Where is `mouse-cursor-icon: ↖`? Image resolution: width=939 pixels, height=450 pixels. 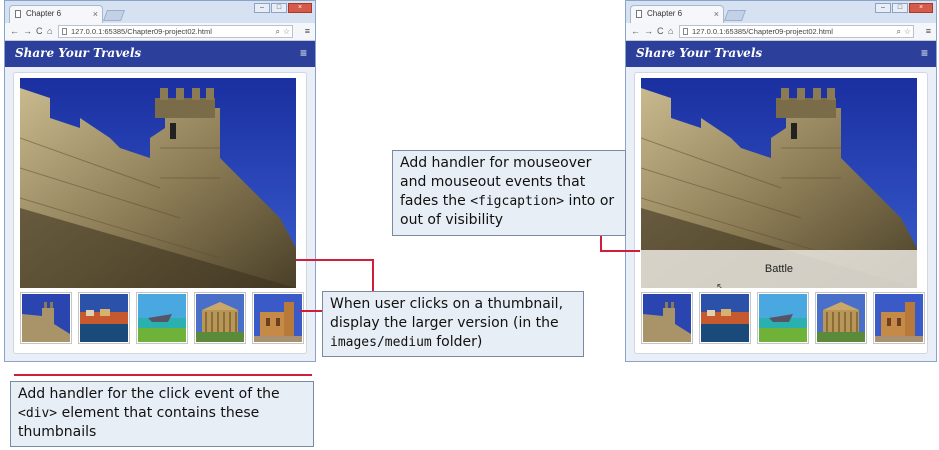
mouse-cursor-icon: ↖ is located at coordinates (720, 285).